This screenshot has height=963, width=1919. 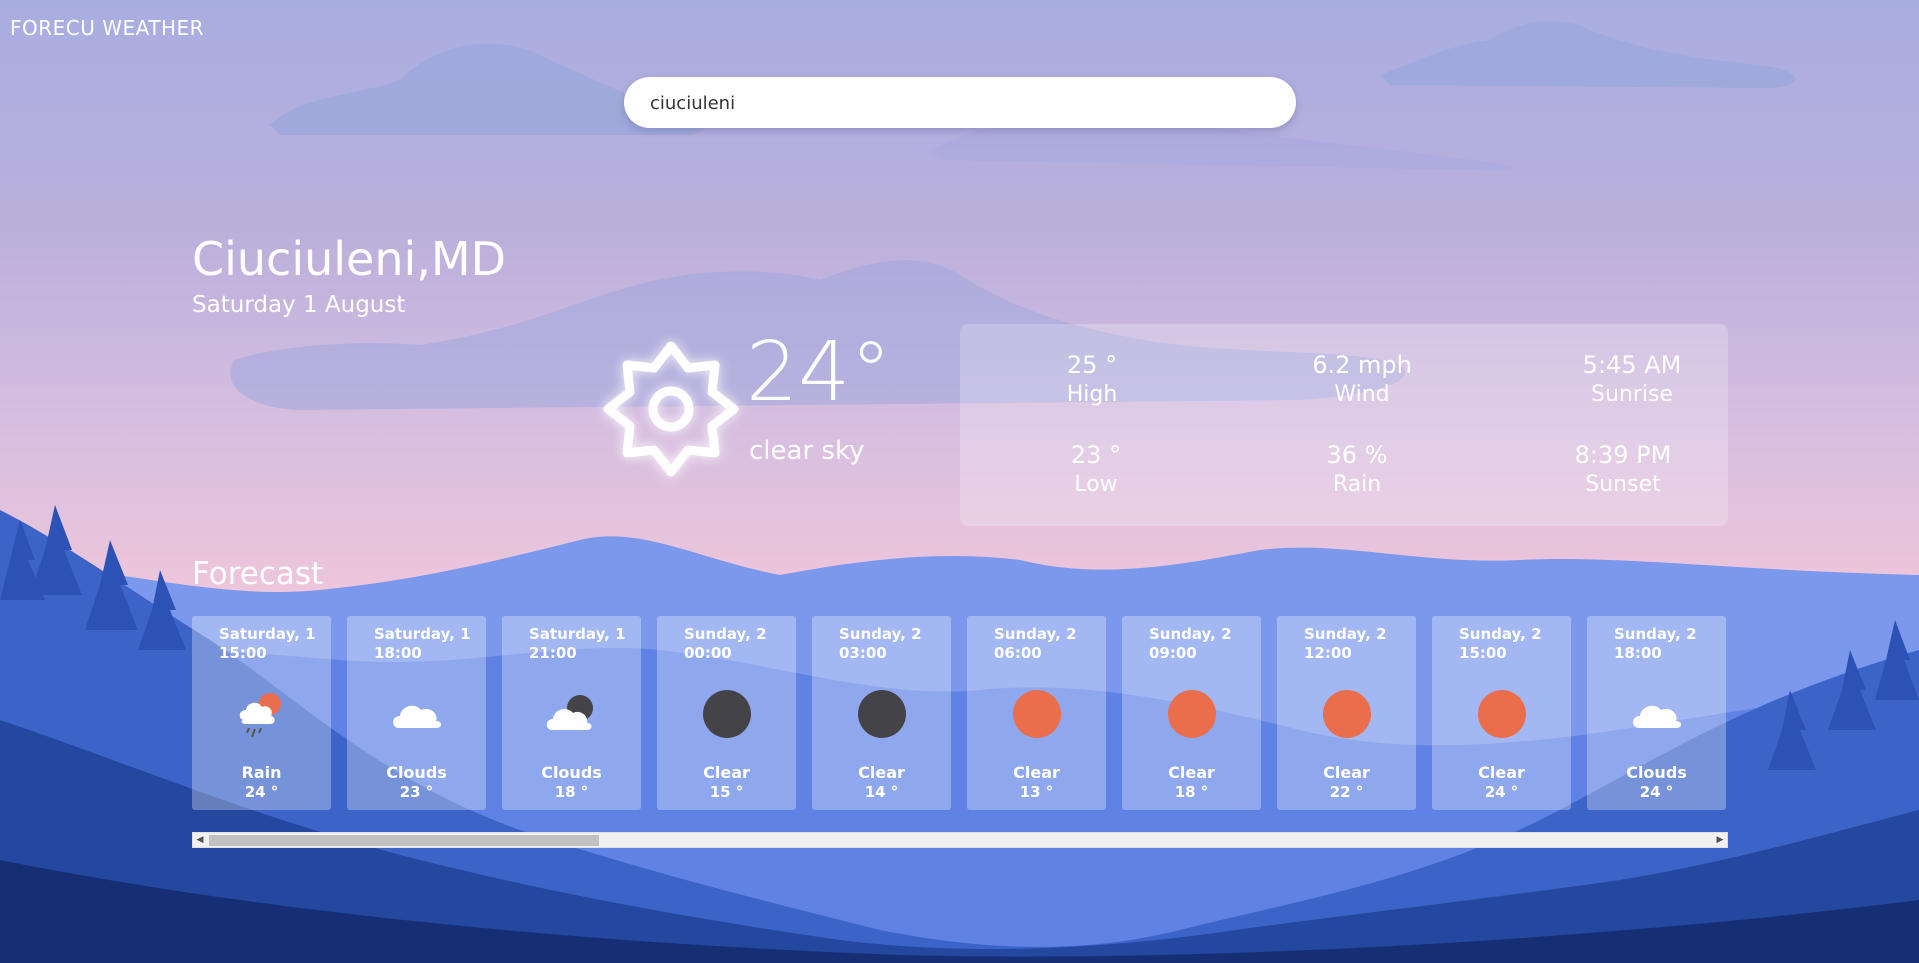 I want to click on scrollbar-thumb, so click(x=404, y=840).